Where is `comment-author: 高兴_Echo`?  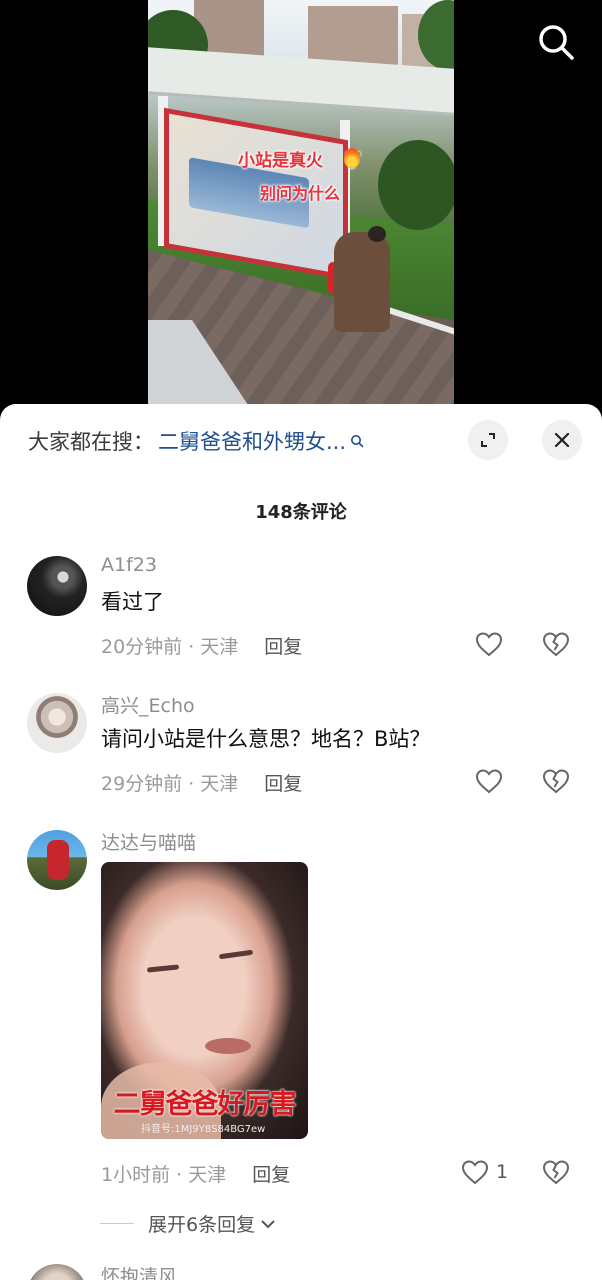
comment-author: 高兴_Echo is located at coordinates (148, 704).